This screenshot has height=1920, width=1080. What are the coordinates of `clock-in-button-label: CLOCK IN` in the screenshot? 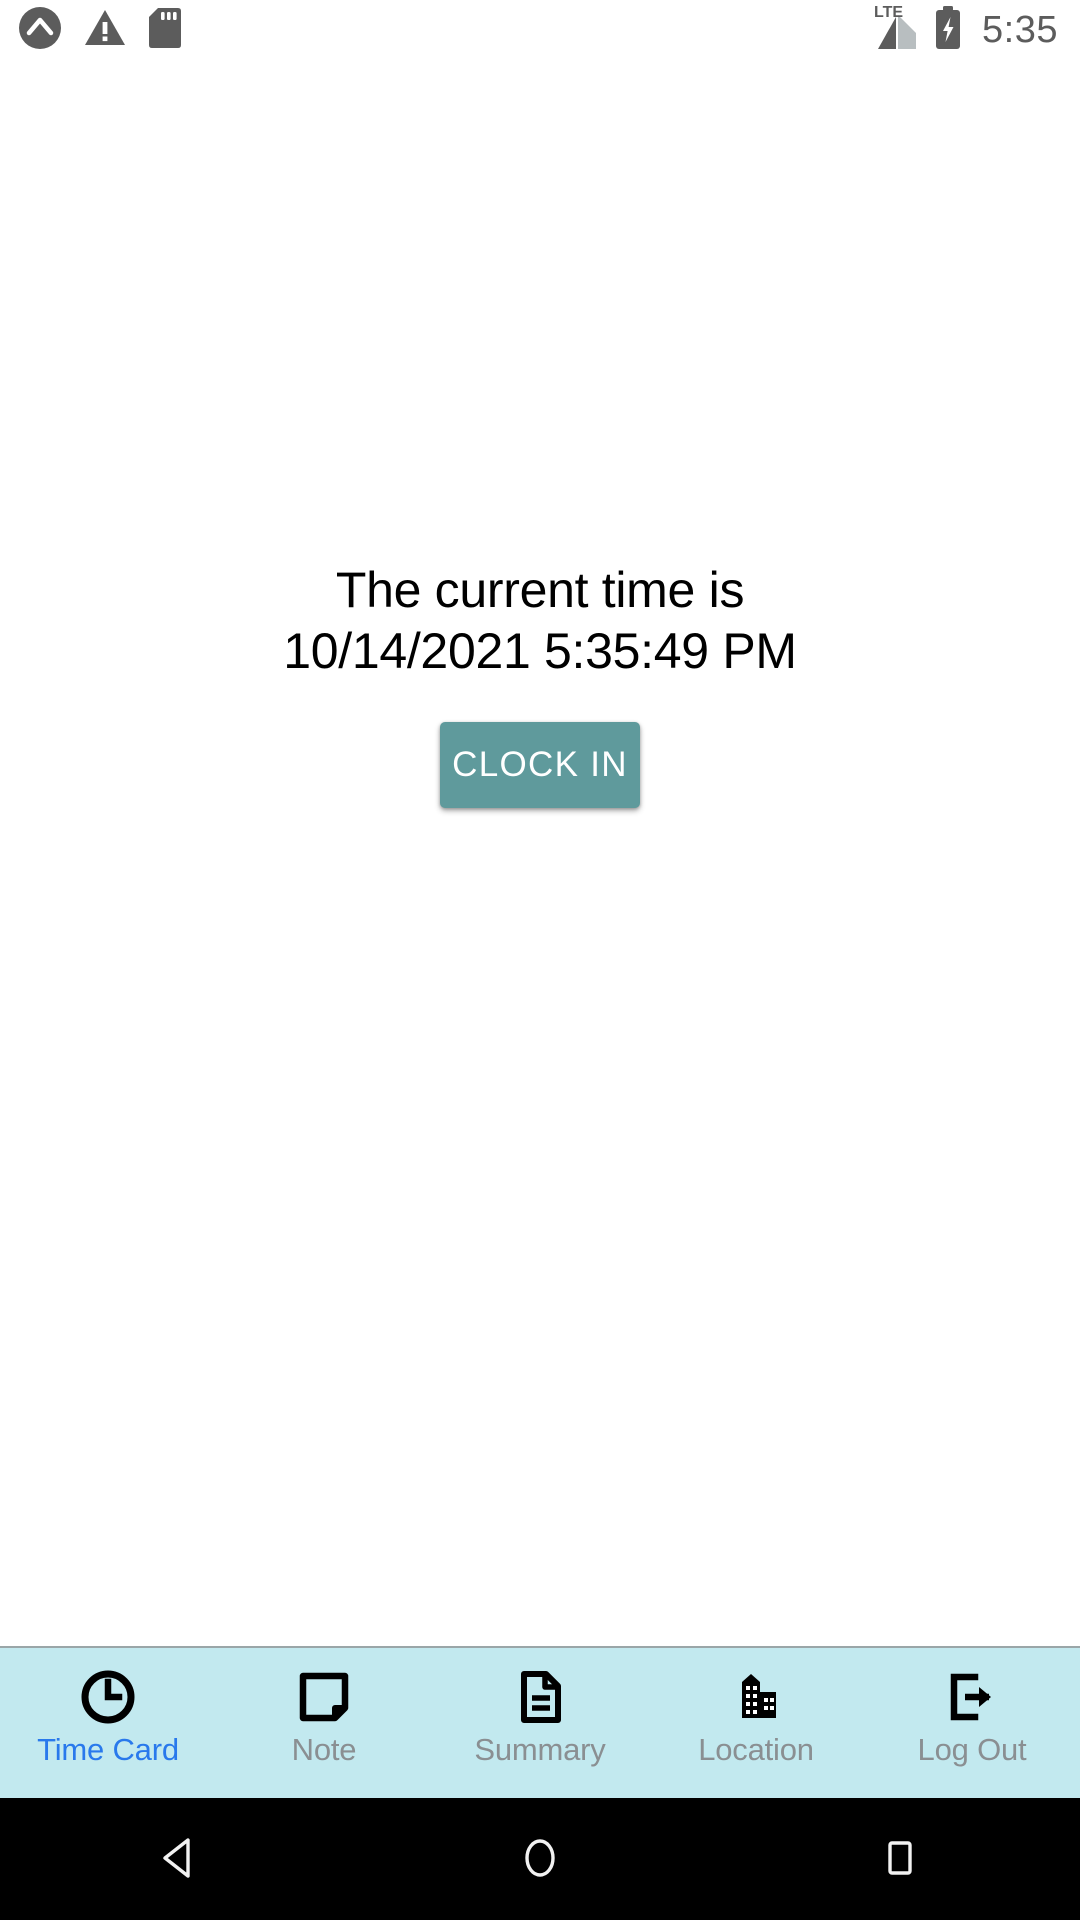 It's located at (540, 764).